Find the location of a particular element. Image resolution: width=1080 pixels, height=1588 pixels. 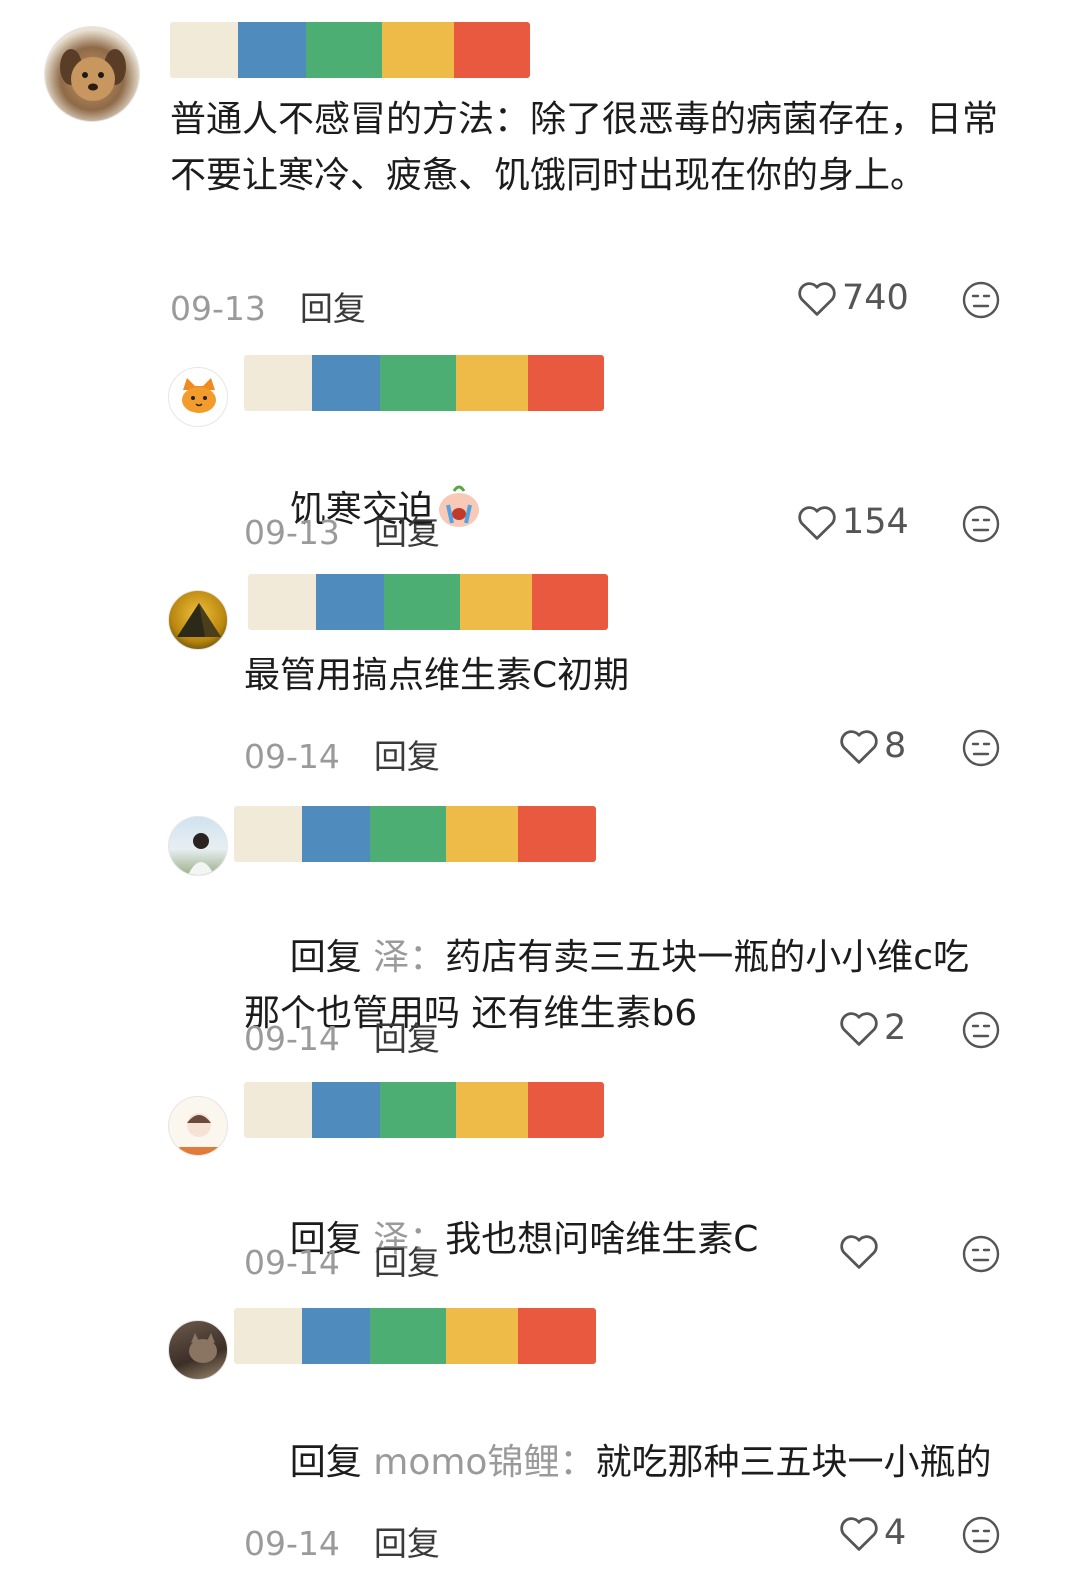

comment-item: 饥寒交迫 09-13 回复 154 is located at coordinates (540, 450).